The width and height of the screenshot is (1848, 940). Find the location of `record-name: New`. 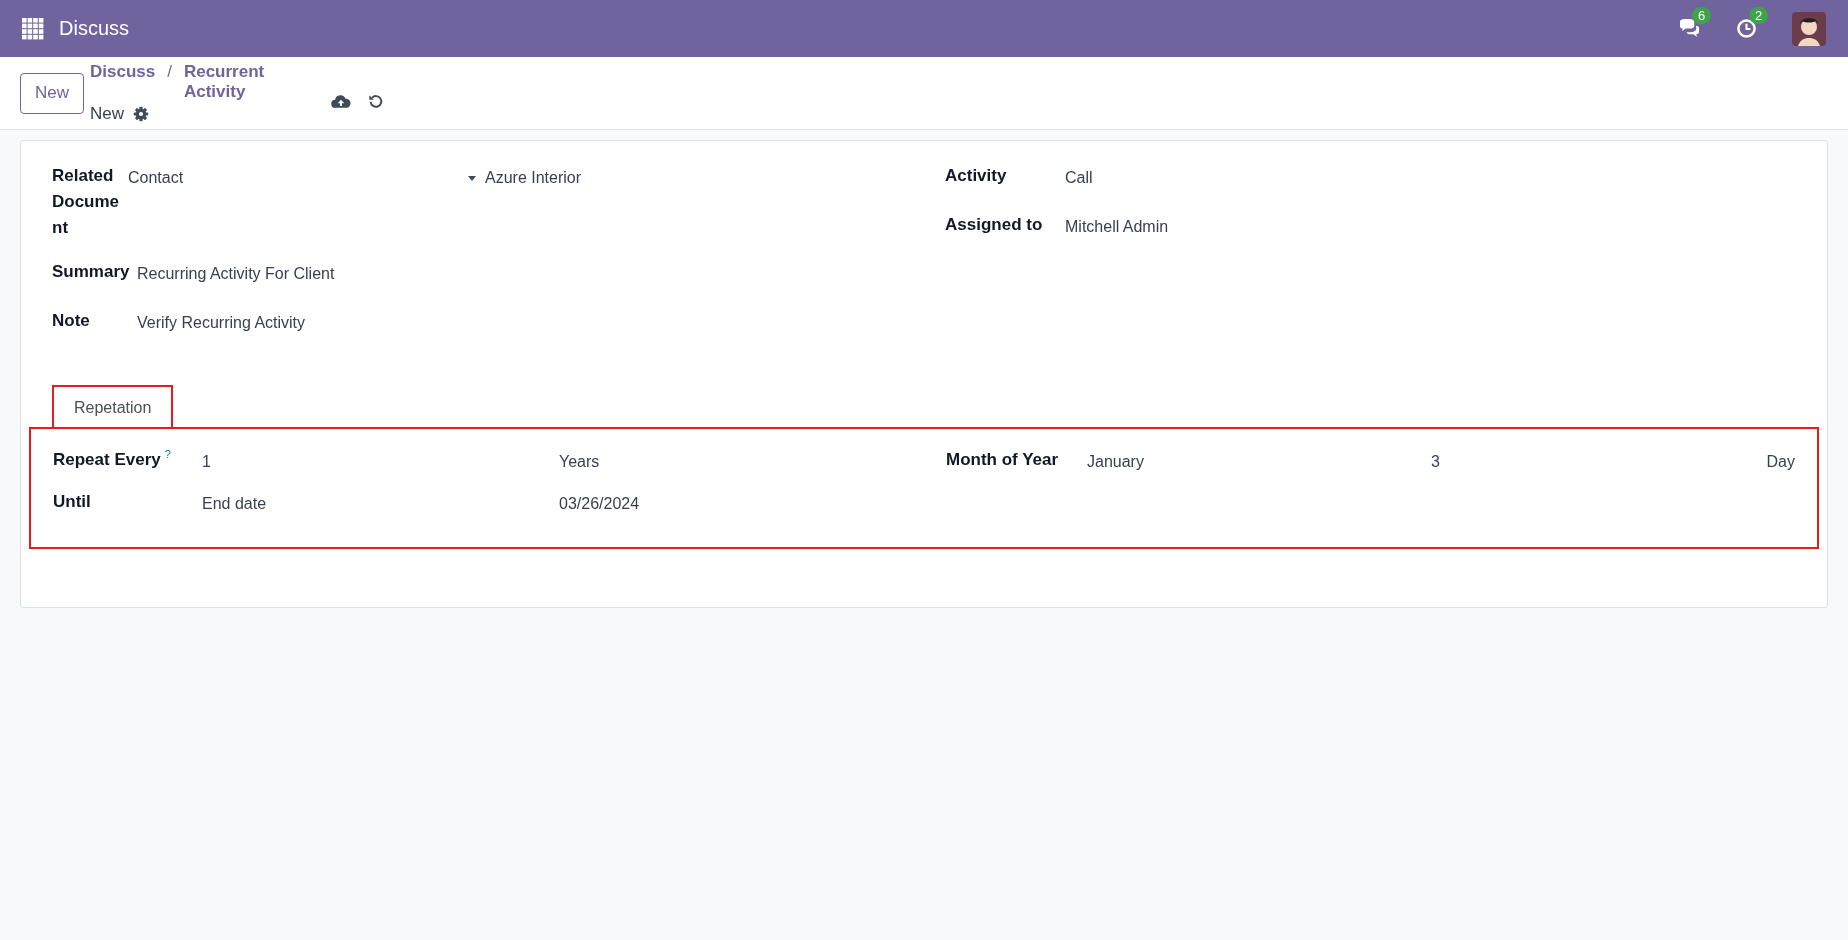

record-name: New is located at coordinates (107, 114).